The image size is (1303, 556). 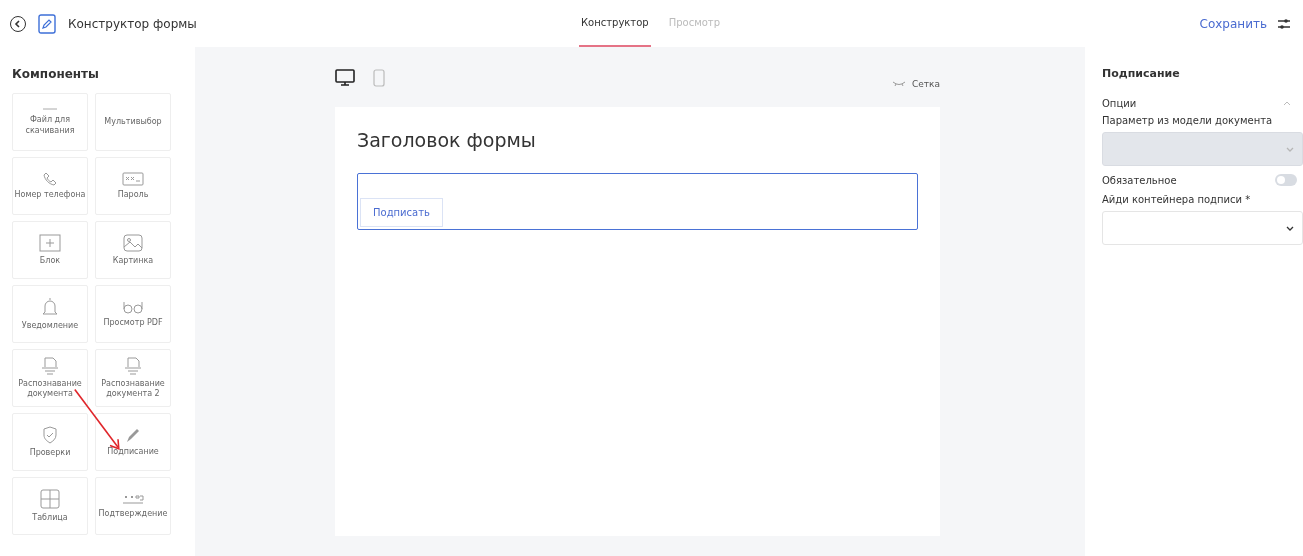 What do you see at coordinates (1286, 180) in the screenshot?
I see `toggle-switch` at bounding box center [1286, 180].